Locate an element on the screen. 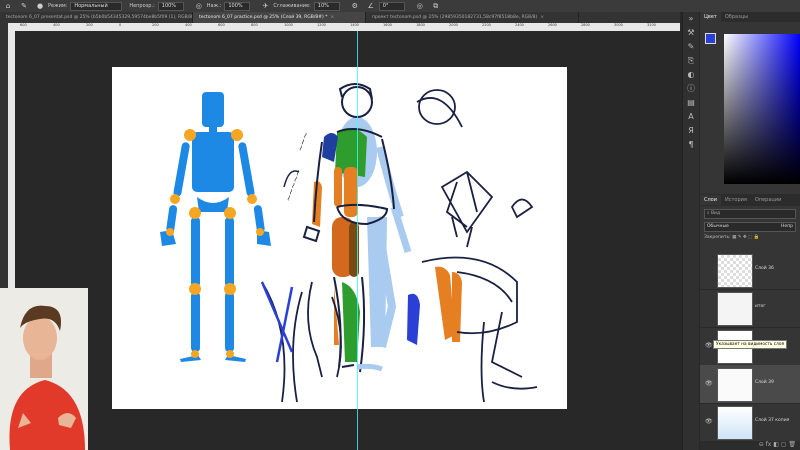 Image resolution: width=800 pixels, height=450 pixels. pressure-size-icon: ◎ is located at coordinates (420, 6).